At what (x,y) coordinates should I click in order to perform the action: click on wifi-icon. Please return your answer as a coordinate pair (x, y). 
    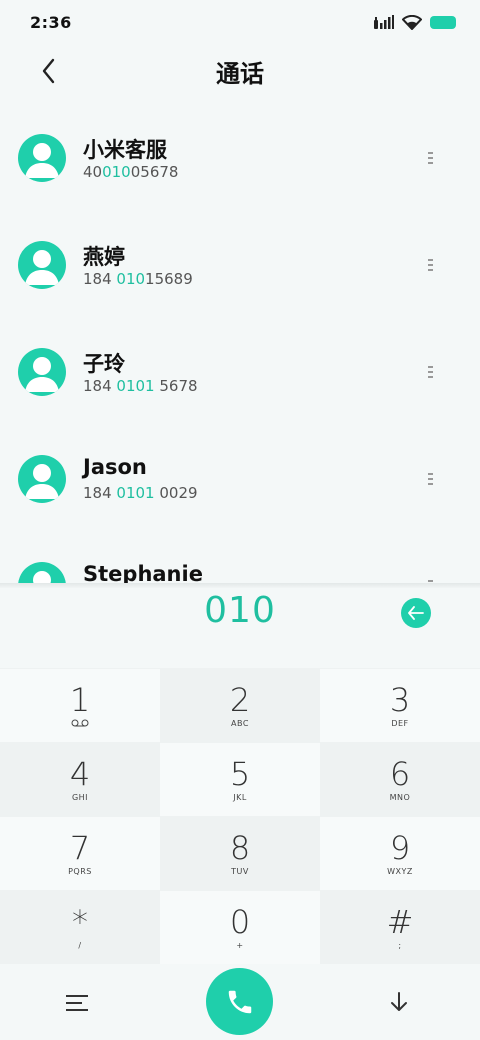
    Looking at the image, I should click on (412, 22).